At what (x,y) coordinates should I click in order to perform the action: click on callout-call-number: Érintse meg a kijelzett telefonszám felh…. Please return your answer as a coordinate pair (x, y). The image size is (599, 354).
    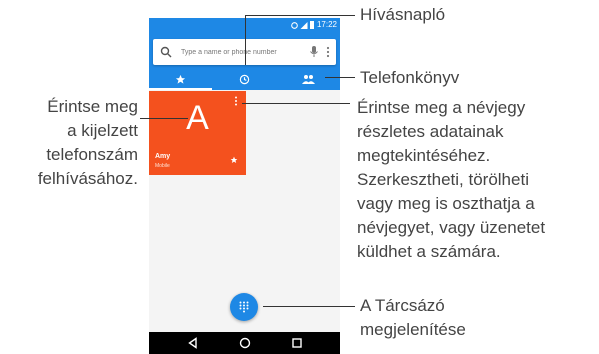
    Looking at the image, I should click on (87, 142).